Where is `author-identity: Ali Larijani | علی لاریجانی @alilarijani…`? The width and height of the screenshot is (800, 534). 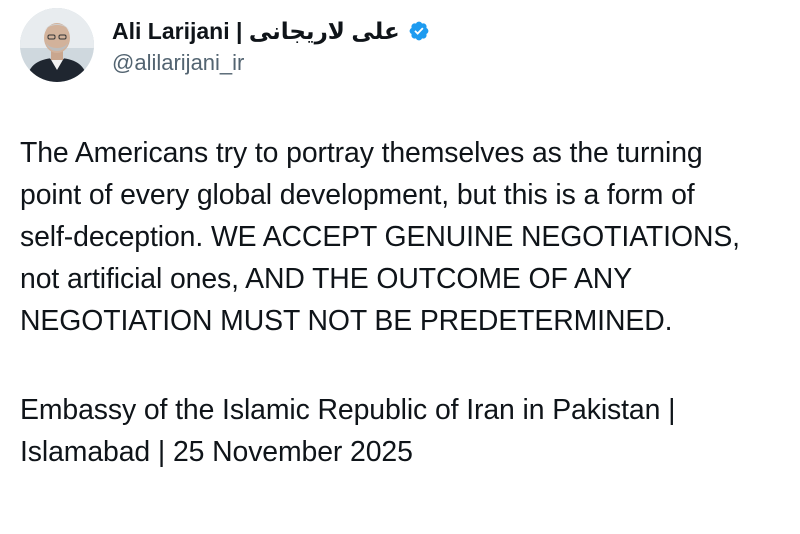 author-identity: Ali Larijani | علی لاریجانی @alilarijani… is located at coordinates (271, 45).